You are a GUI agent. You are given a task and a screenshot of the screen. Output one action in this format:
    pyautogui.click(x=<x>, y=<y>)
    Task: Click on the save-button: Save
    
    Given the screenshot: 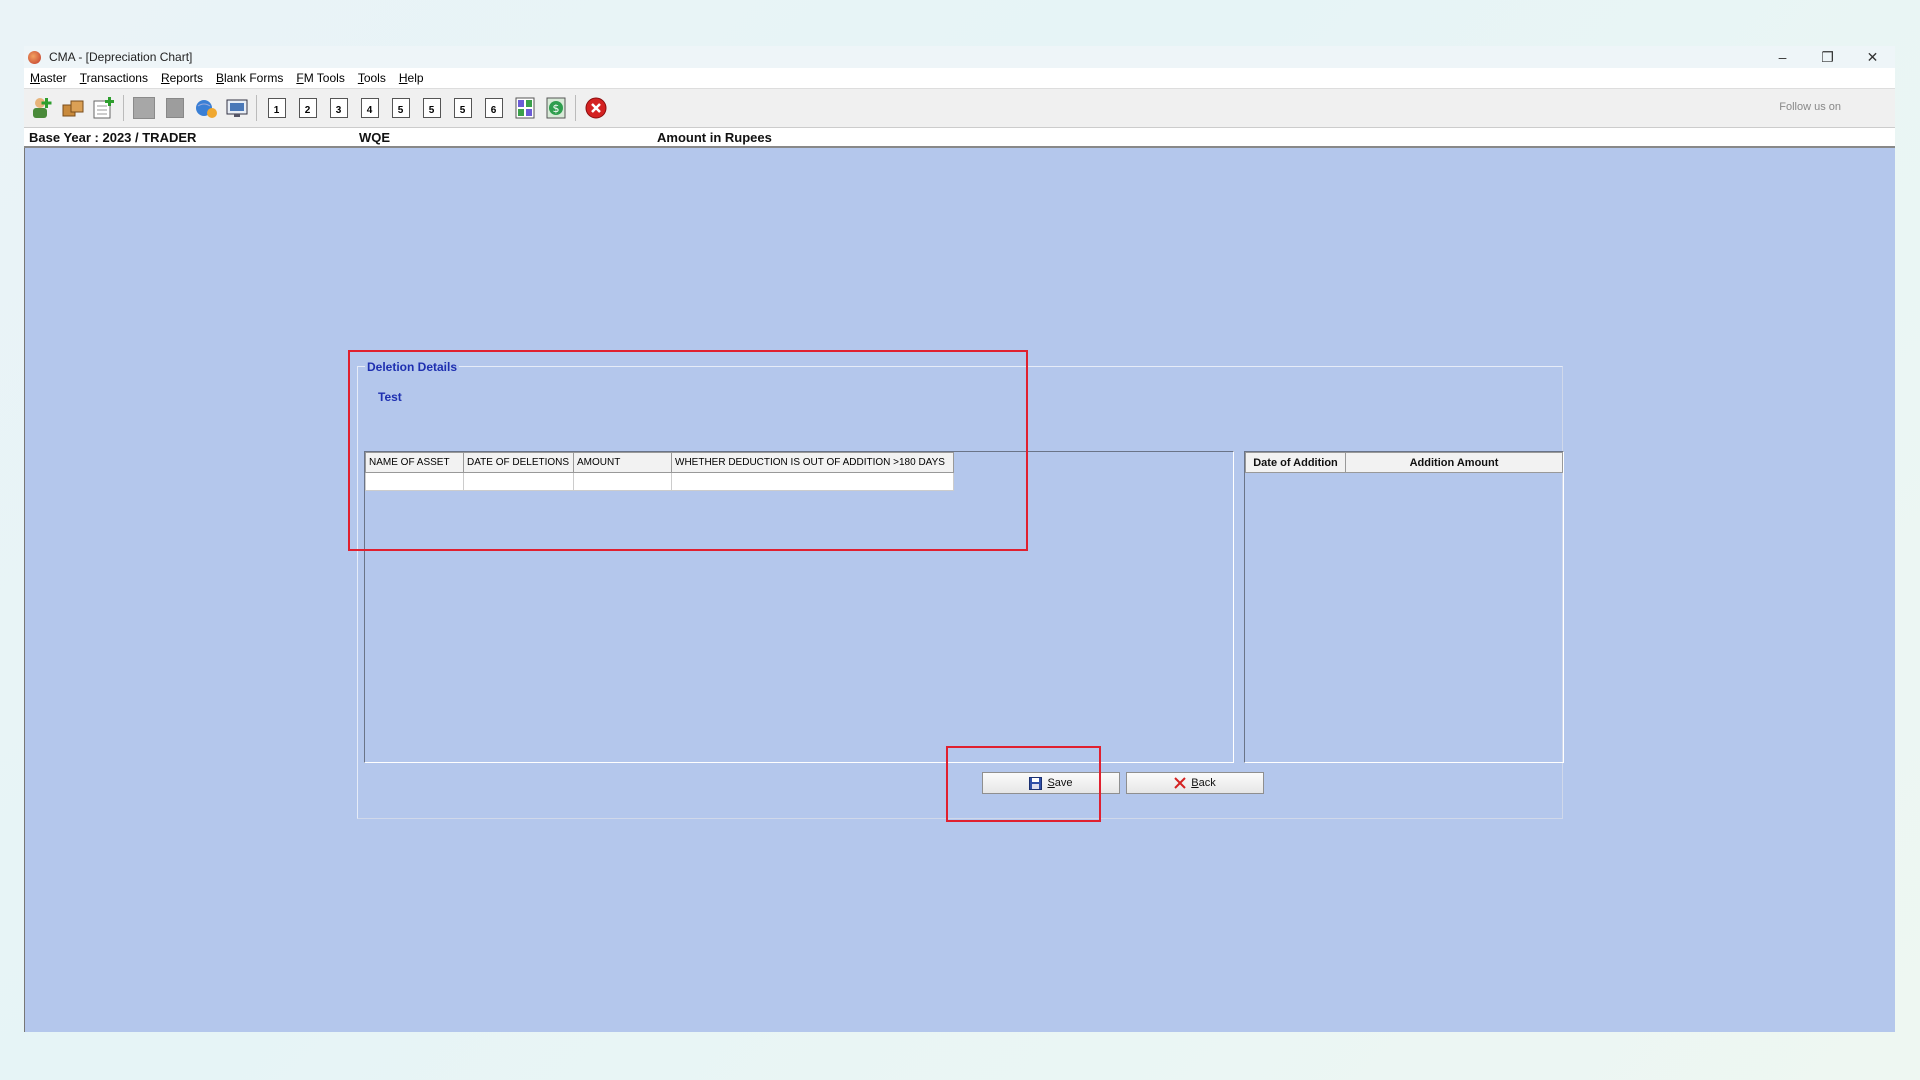 What is the action you would take?
    pyautogui.click(x=1051, y=783)
    